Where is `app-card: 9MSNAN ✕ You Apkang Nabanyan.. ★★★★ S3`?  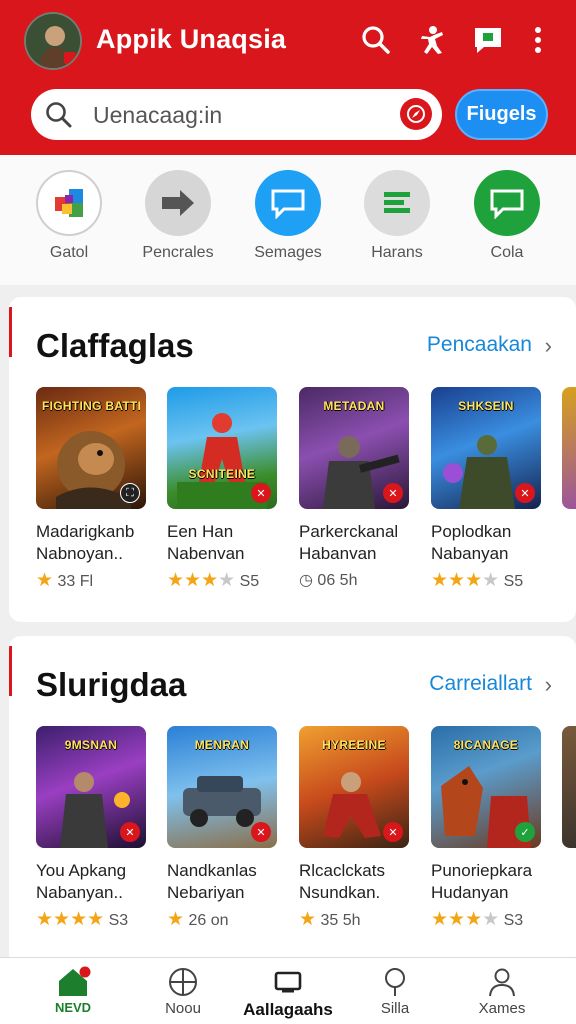
app-card: 9MSNAN ✕ You Apkang Nabanyan.. ★★★★ S3 is located at coordinates (92, 828).